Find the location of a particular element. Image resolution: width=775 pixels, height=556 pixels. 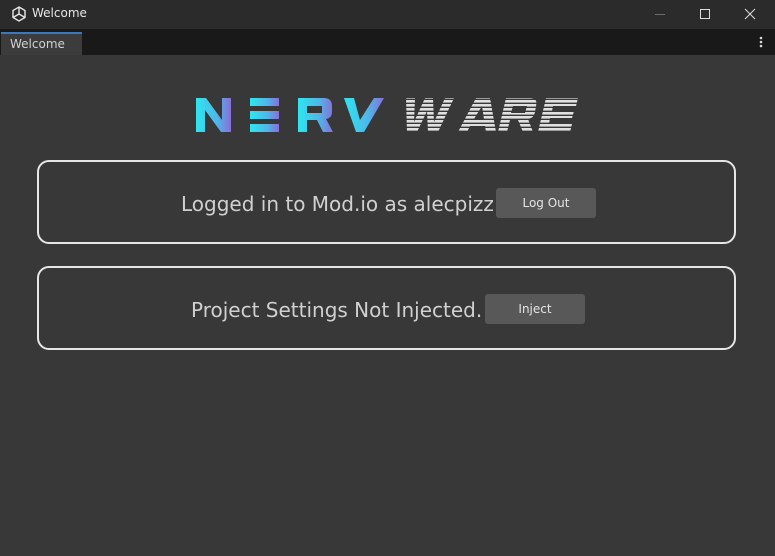

title-bar: Welcome is located at coordinates (387, 14).